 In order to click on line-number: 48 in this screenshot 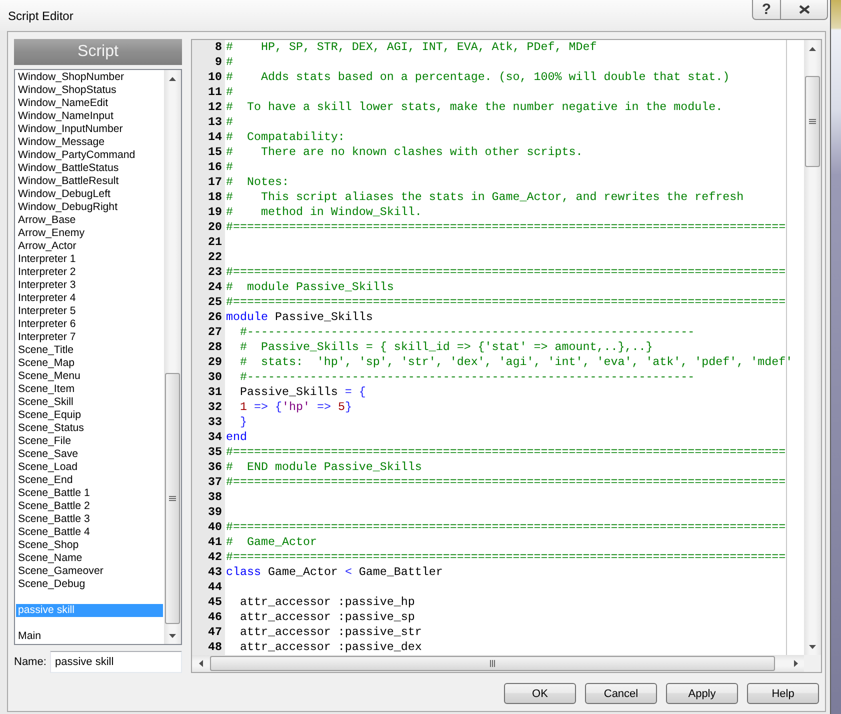, I will do `click(208, 647)`.